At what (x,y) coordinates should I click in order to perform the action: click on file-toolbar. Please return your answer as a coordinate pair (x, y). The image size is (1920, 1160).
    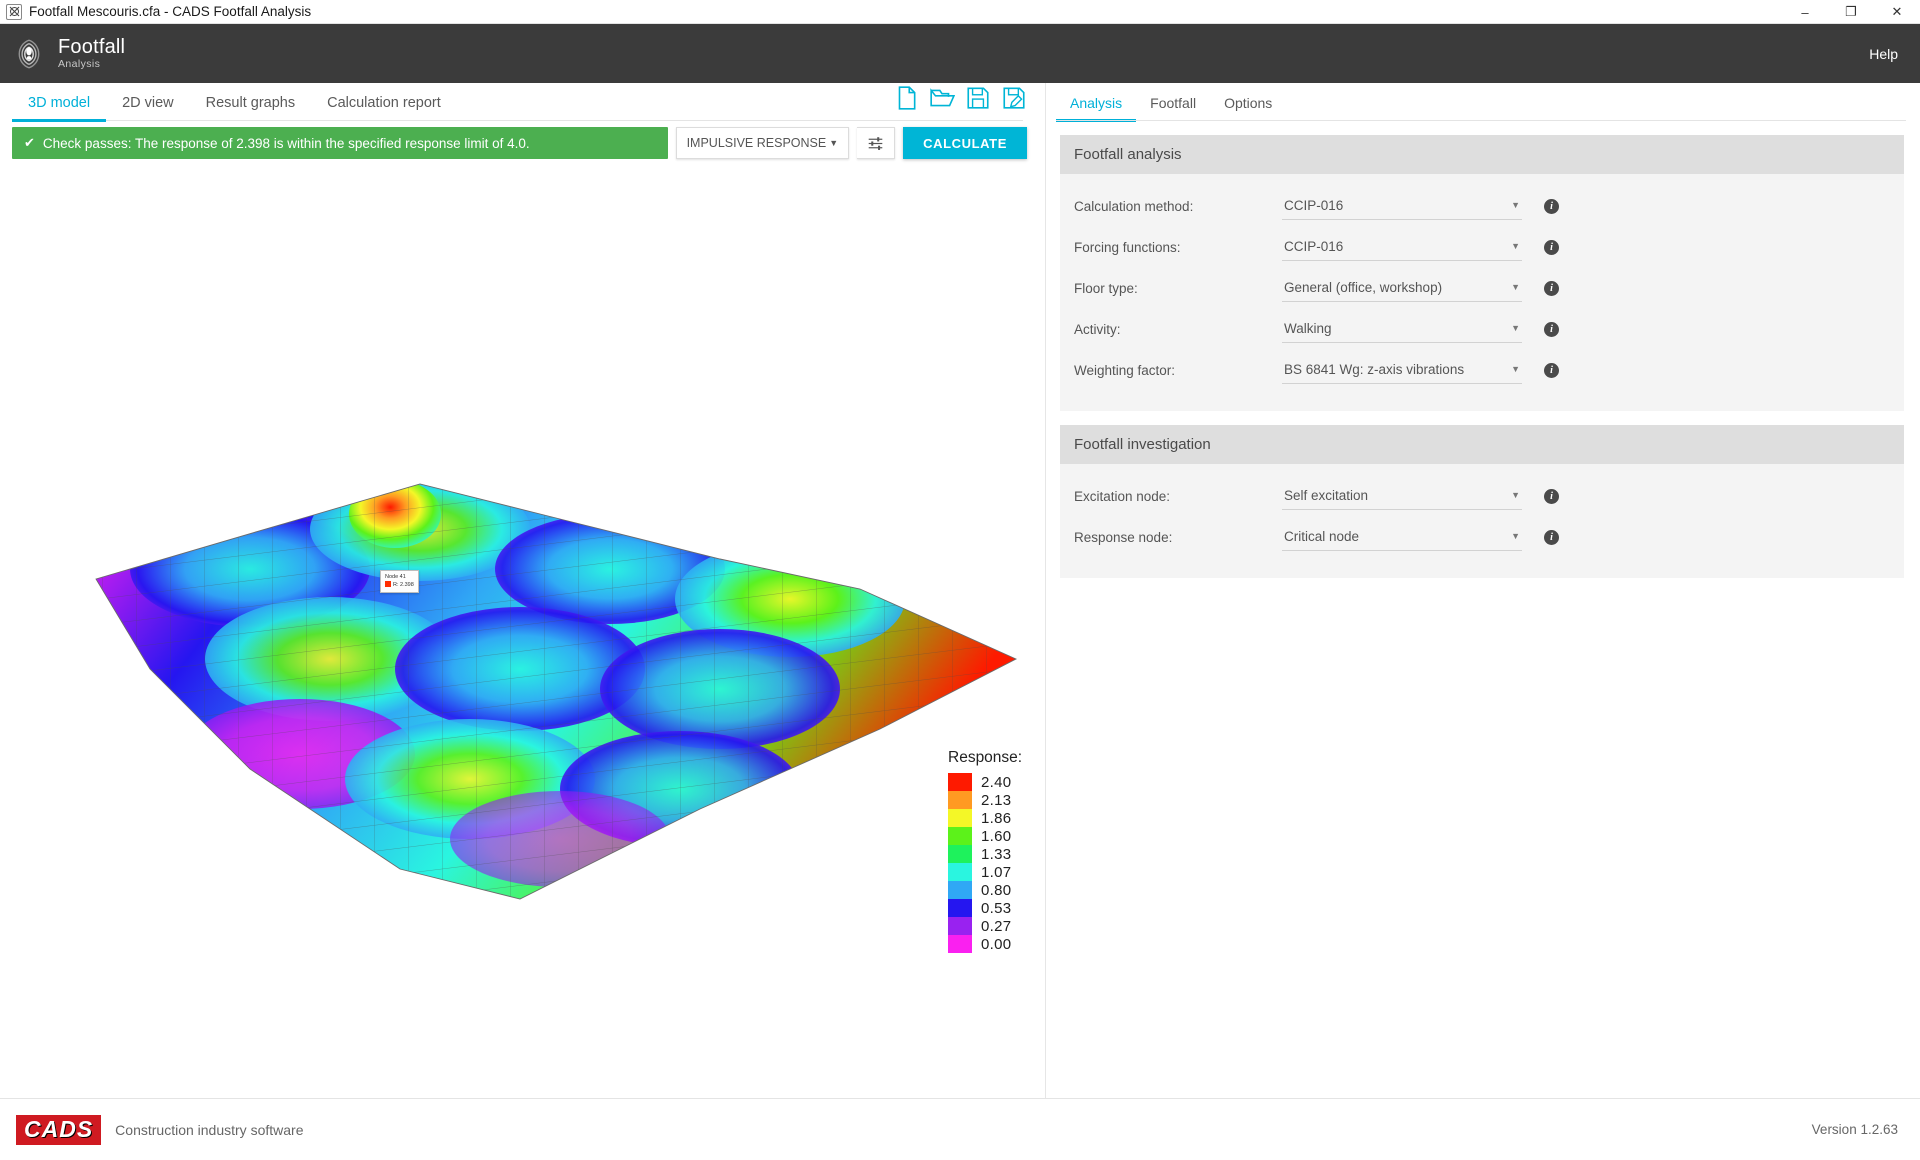
    Looking at the image, I should click on (960, 98).